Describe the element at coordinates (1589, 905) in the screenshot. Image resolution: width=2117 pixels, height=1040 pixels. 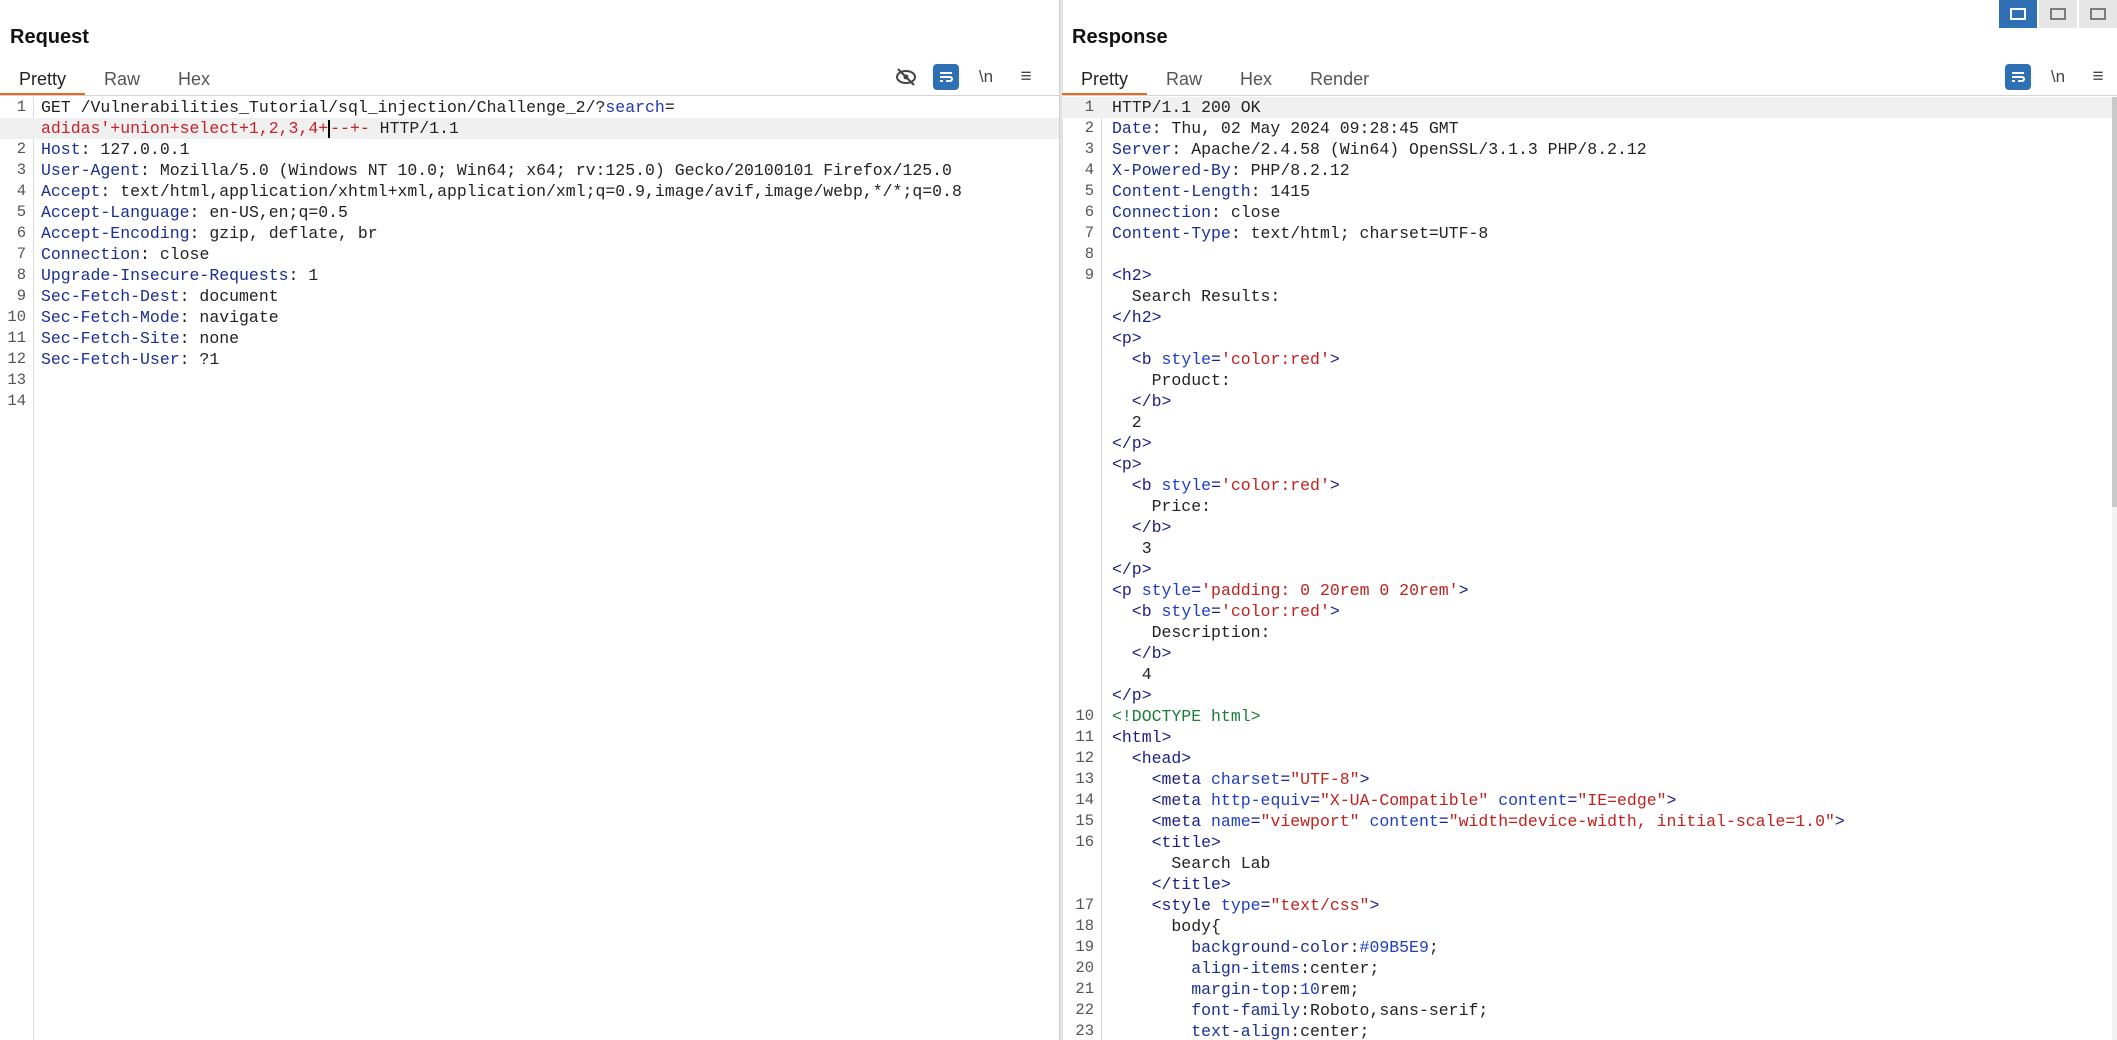
I see `code-line: 17 <style type="text/css">` at that location.